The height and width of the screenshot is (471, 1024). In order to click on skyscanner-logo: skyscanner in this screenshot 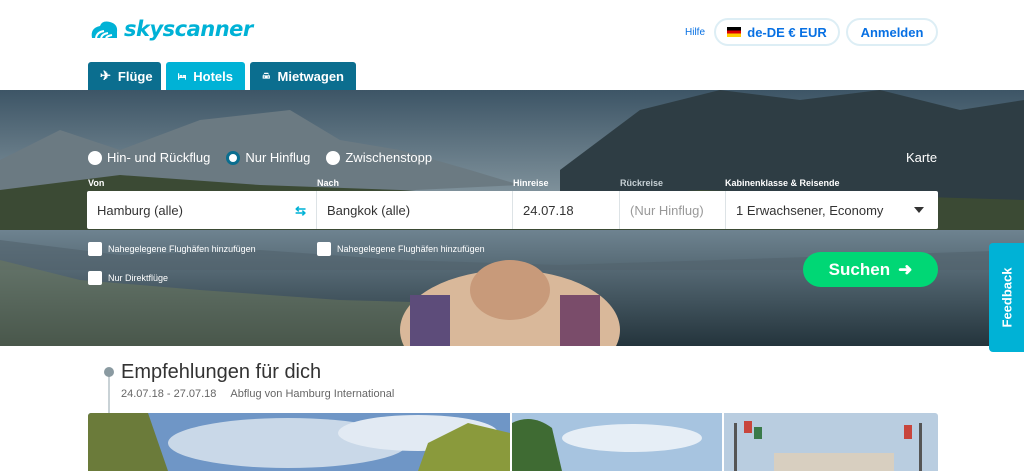, I will do `click(170, 29)`.